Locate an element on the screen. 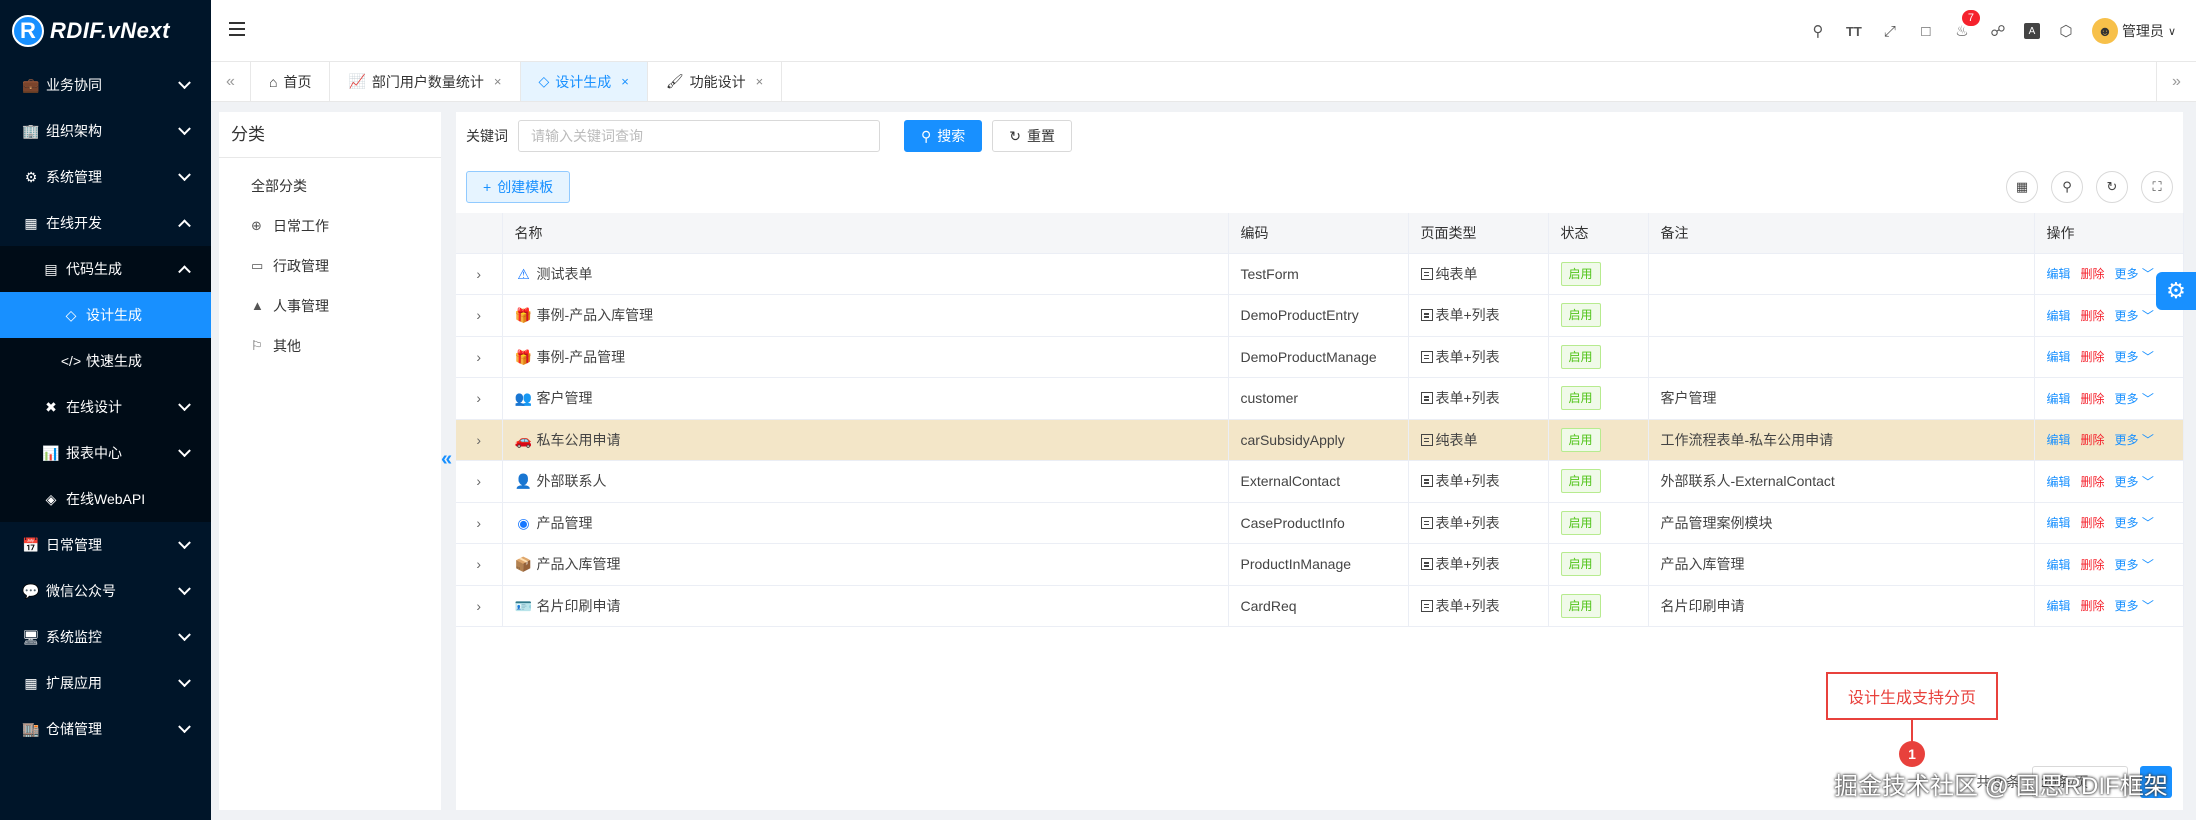  font-size-icon: TT is located at coordinates (1854, 31).